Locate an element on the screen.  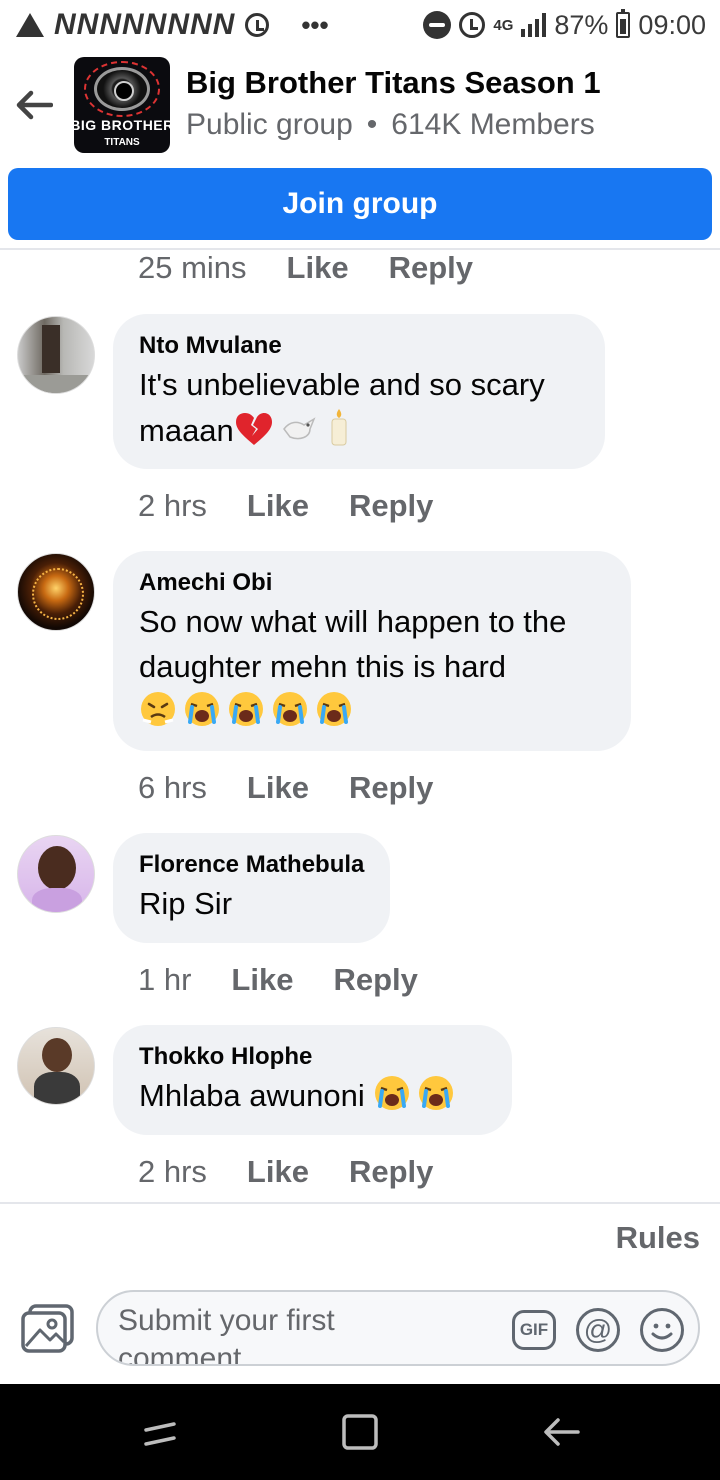
broken-heart-emoji-icon is located at coordinates (253, 429).